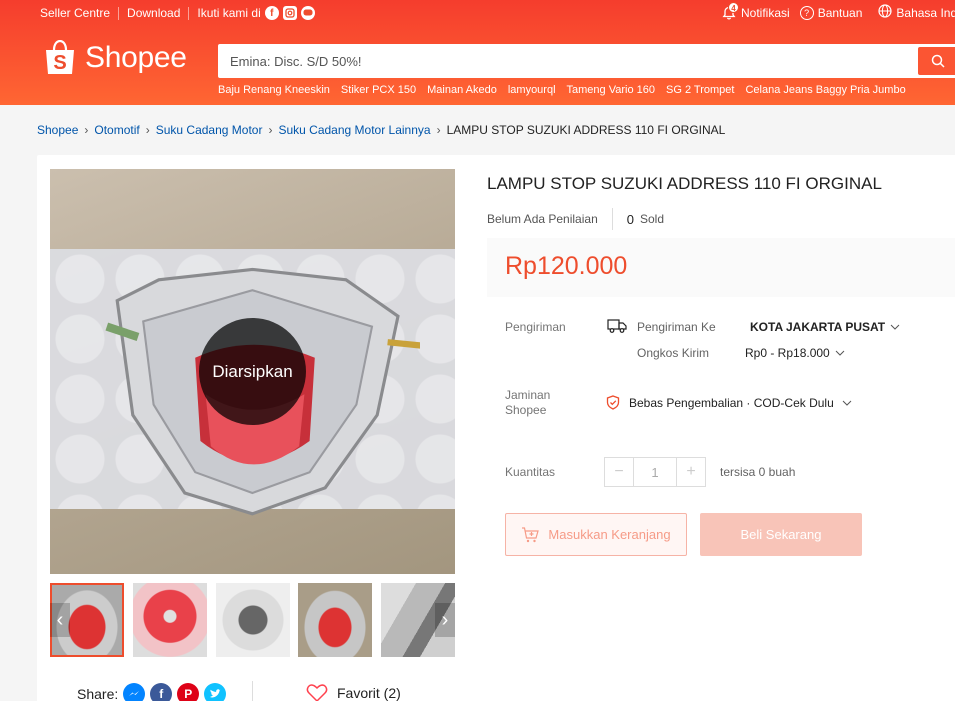 The height and width of the screenshot is (701, 955). Describe the element at coordinates (354, 130) in the screenshot. I see `breadcrumb-link: Suku Cadang Motor Lainnya` at that location.